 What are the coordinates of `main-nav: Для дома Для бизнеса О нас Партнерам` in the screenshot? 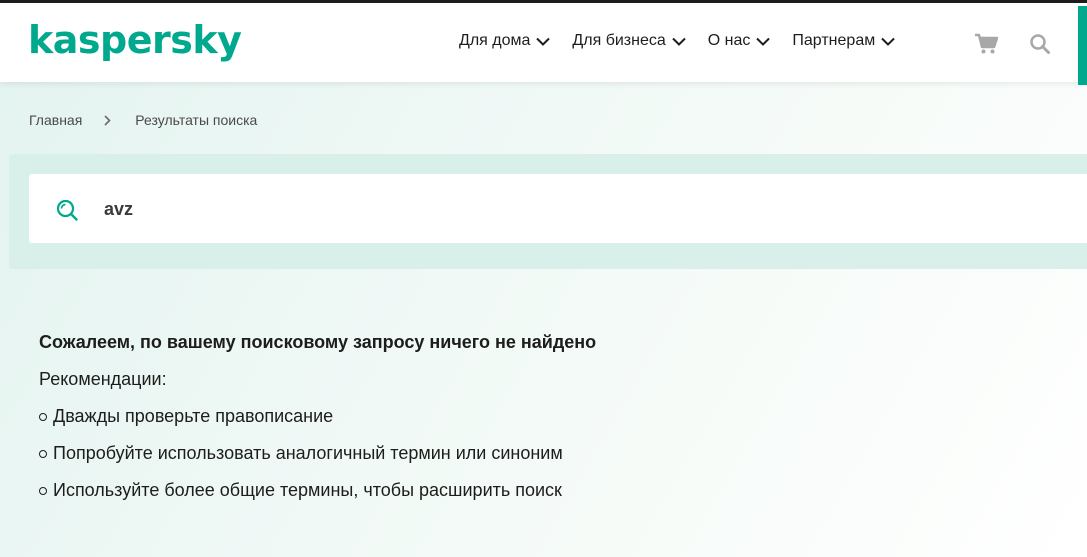 It's located at (677, 41).